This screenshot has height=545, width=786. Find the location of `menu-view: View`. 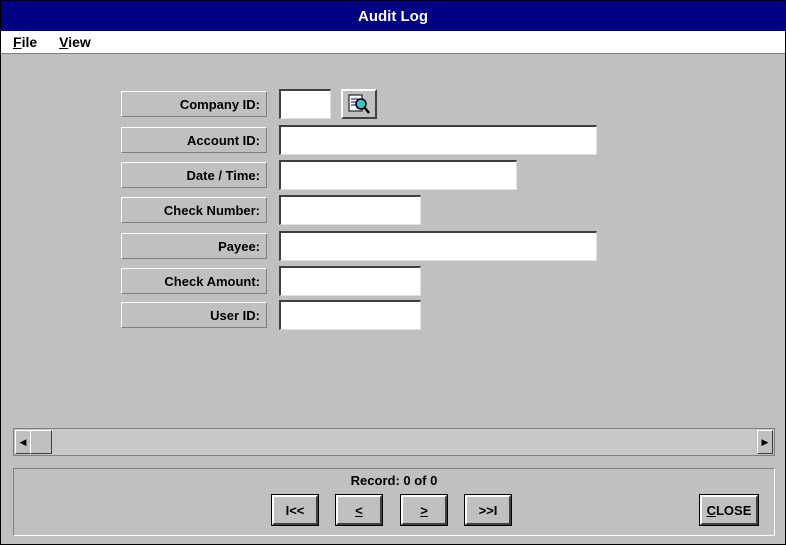

menu-view: View is located at coordinates (74, 42).